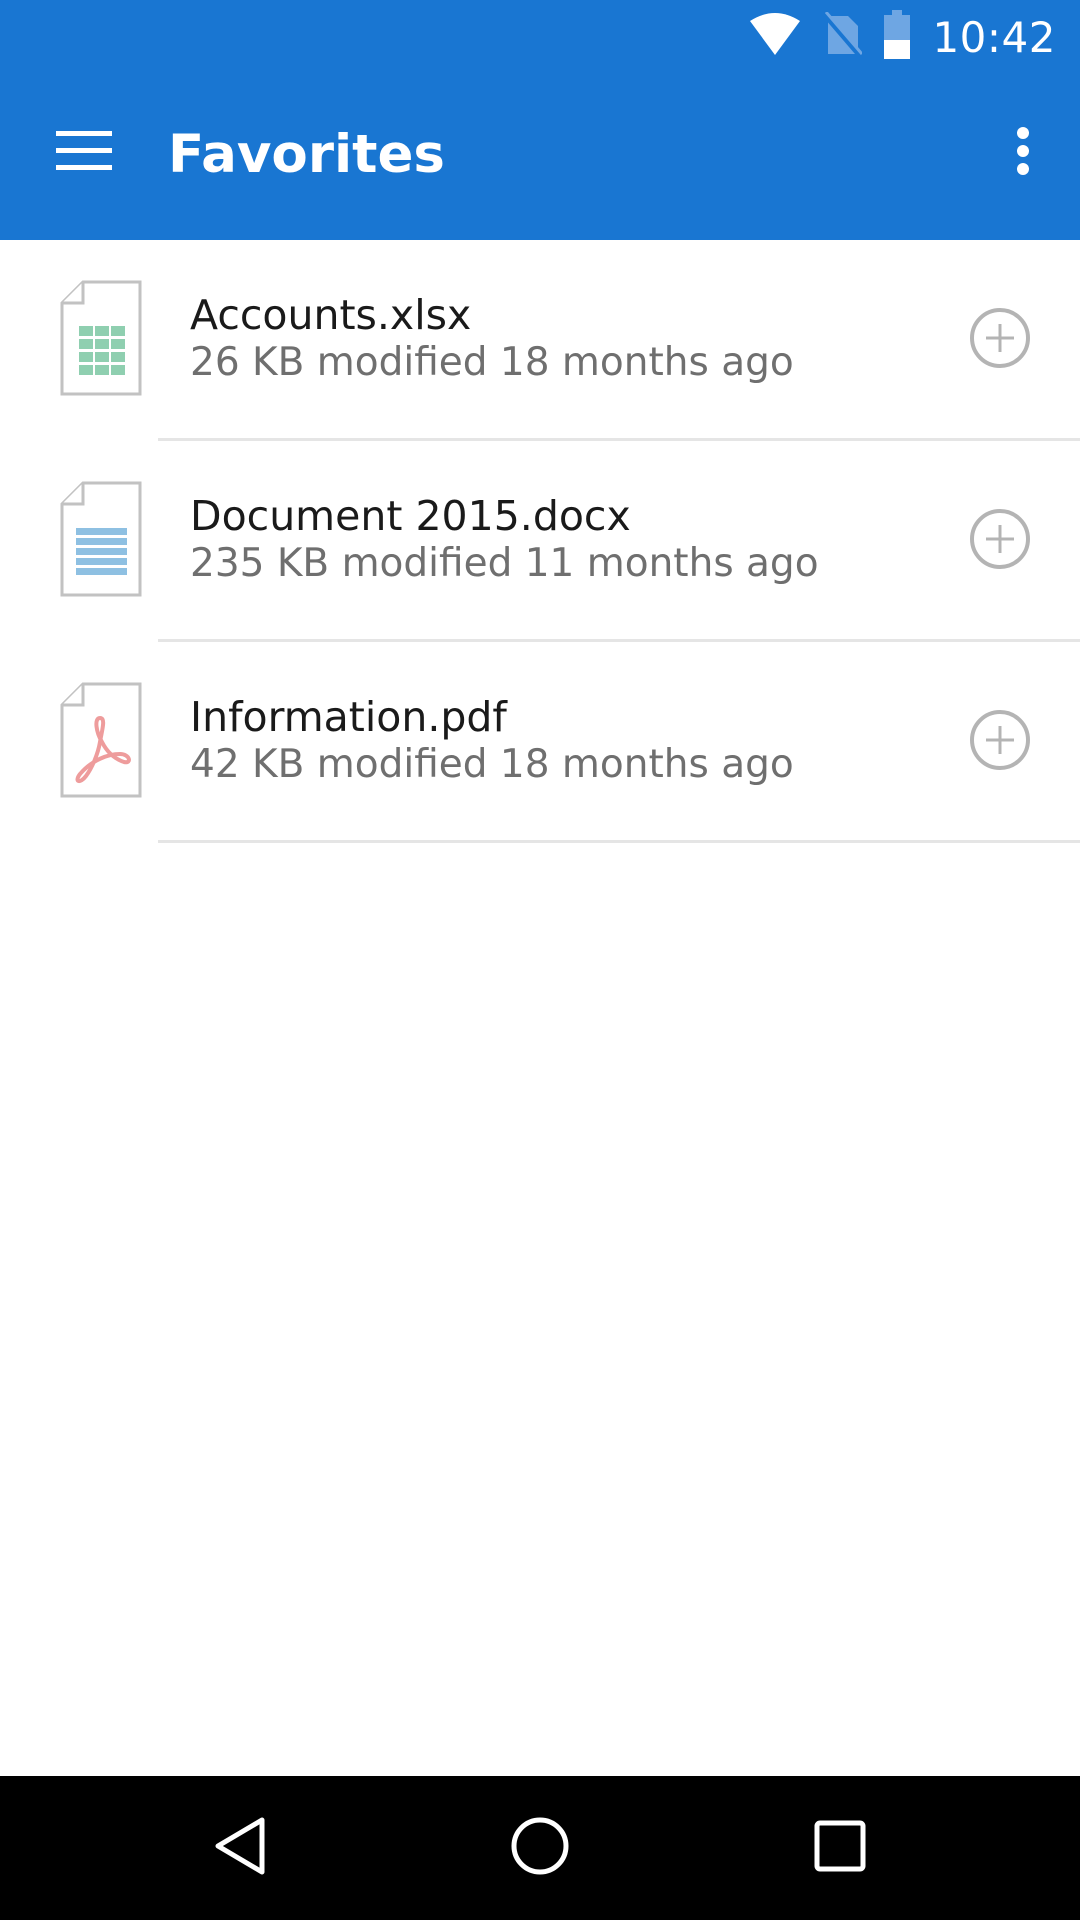  What do you see at coordinates (843, 36) in the screenshot?
I see `no-sim-icon` at bounding box center [843, 36].